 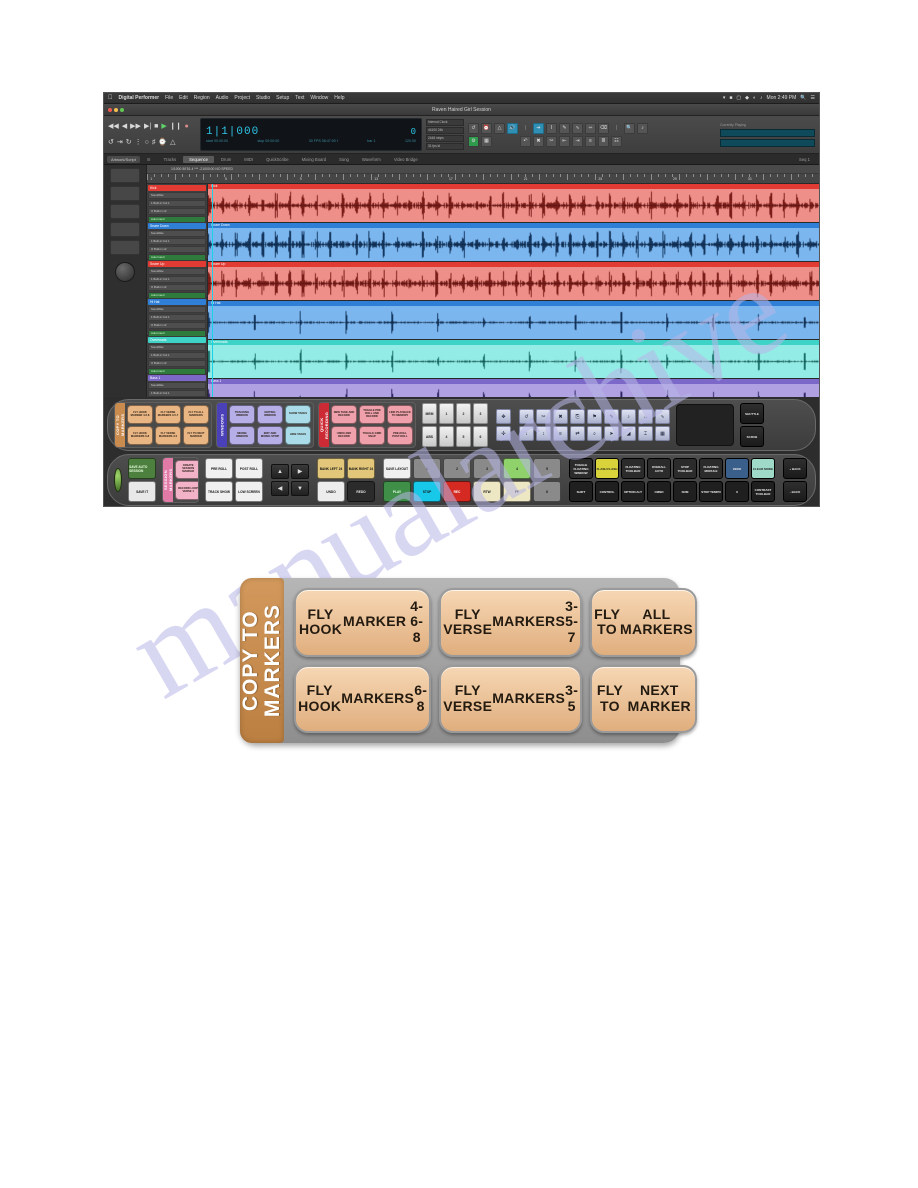 What do you see at coordinates (607, 468) in the screenshot?
I see `modifier-key: FLASH FLASH` at bounding box center [607, 468].